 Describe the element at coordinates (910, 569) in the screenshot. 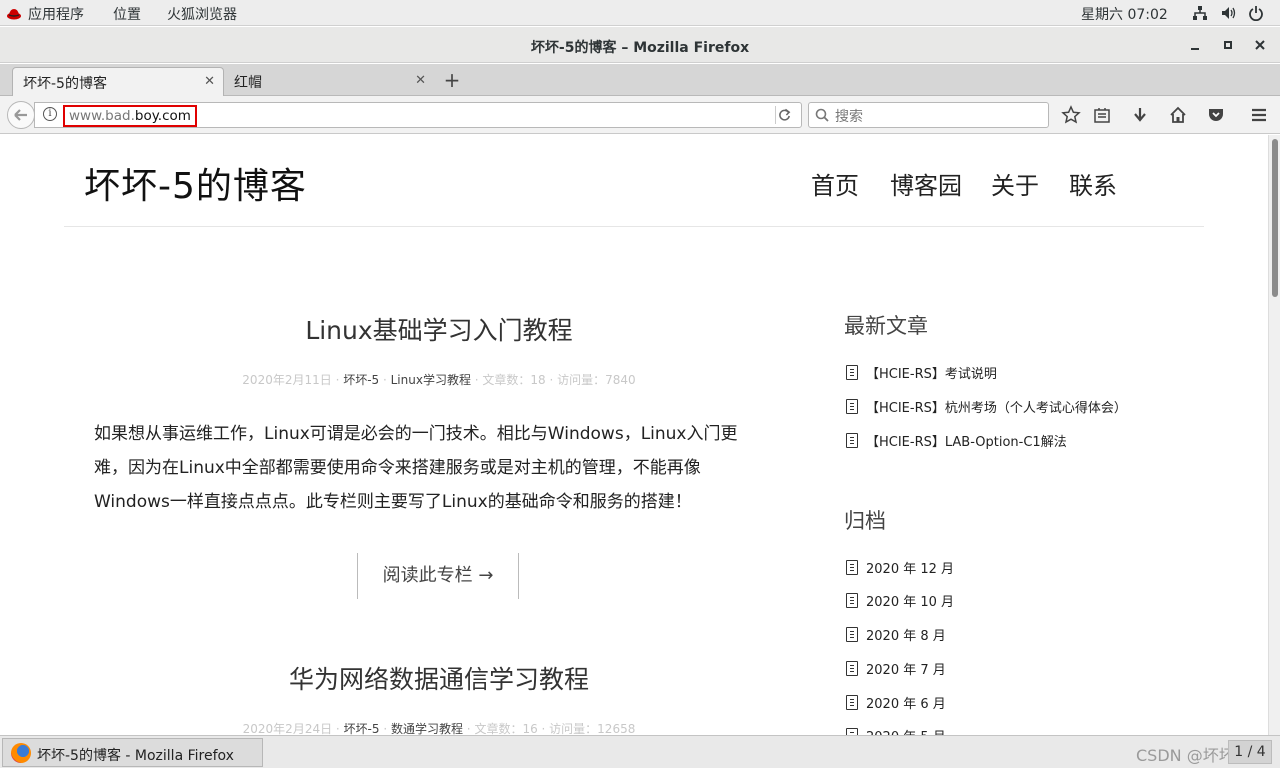

I see `archive-label: 2020 年 12 月` at that location.